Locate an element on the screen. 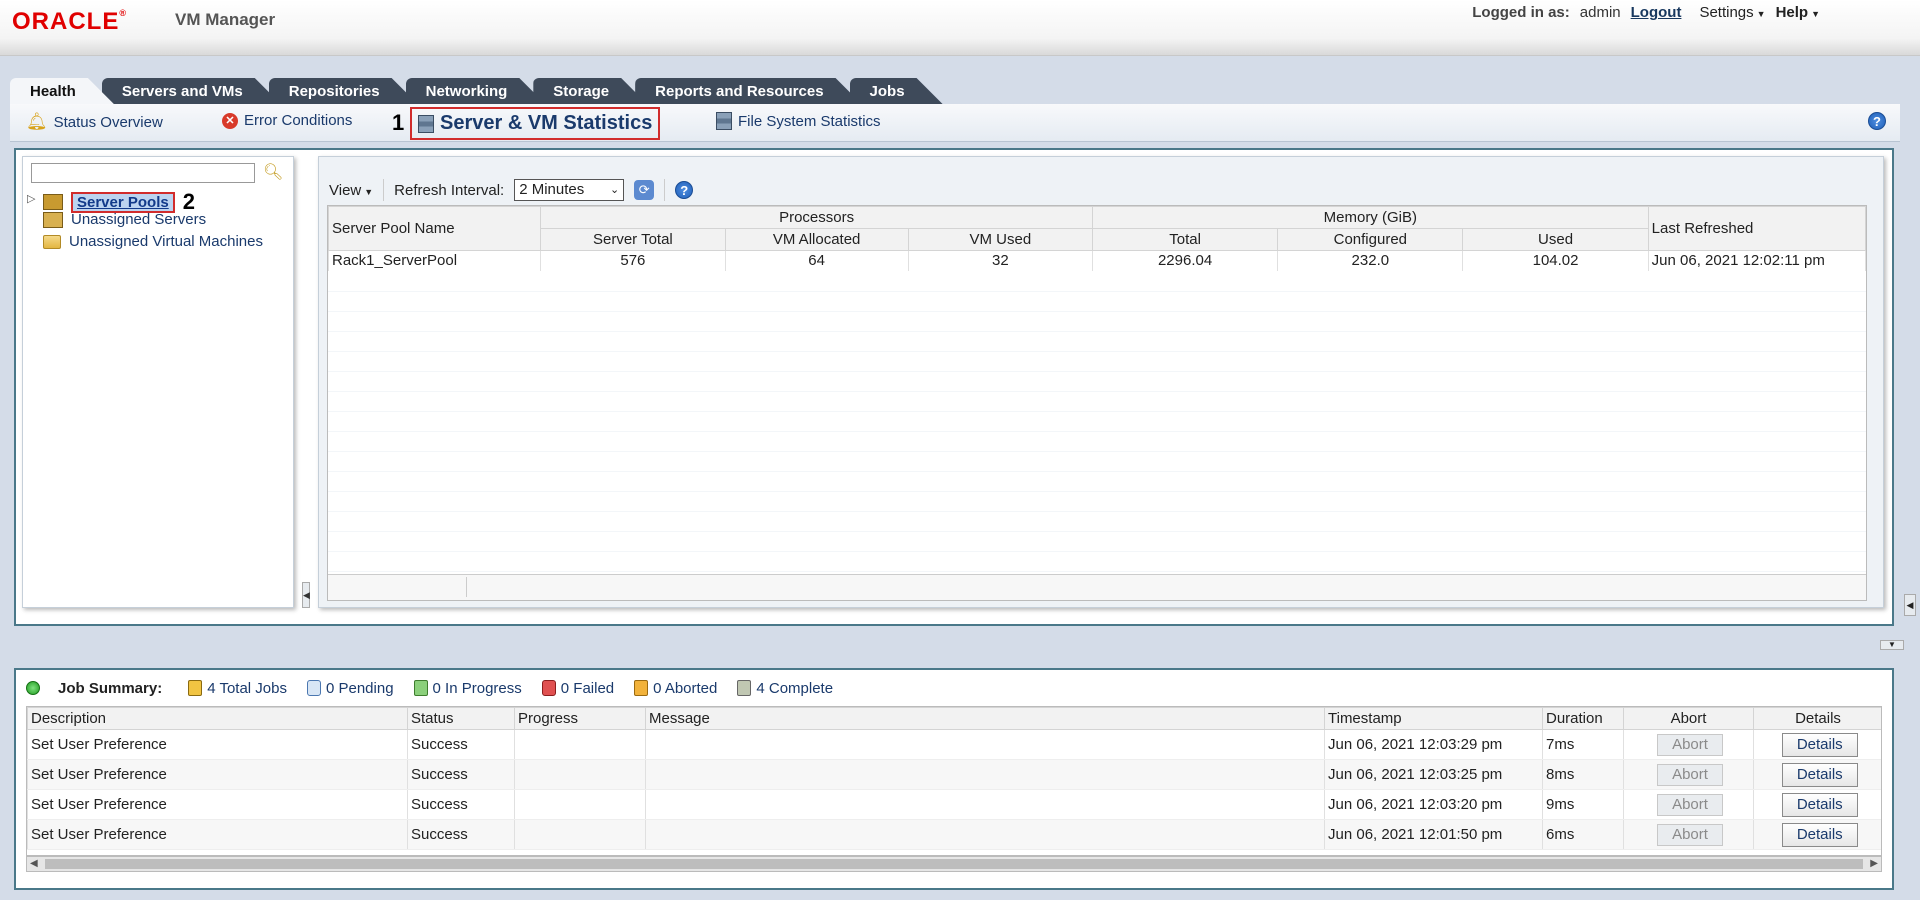 This screenshot has height=900, width=1920. complete-icon is located at coordinates (744, 688).